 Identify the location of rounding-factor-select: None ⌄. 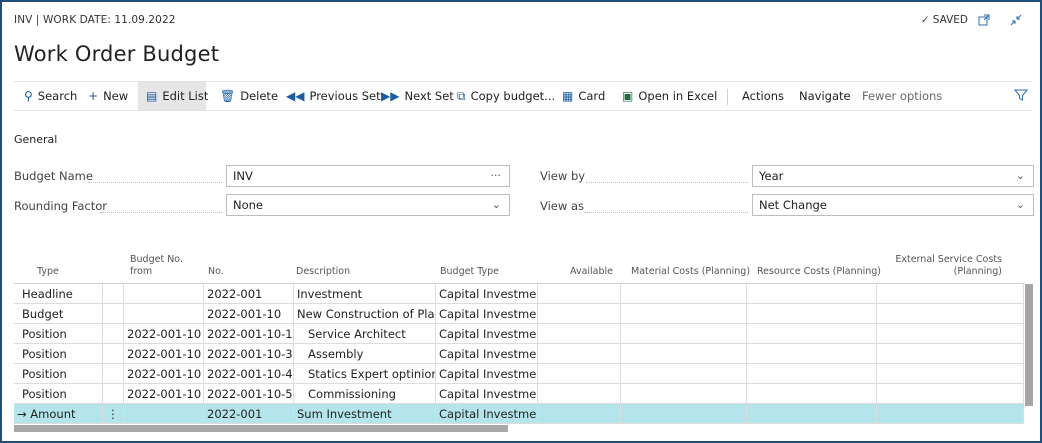
(368, 205).